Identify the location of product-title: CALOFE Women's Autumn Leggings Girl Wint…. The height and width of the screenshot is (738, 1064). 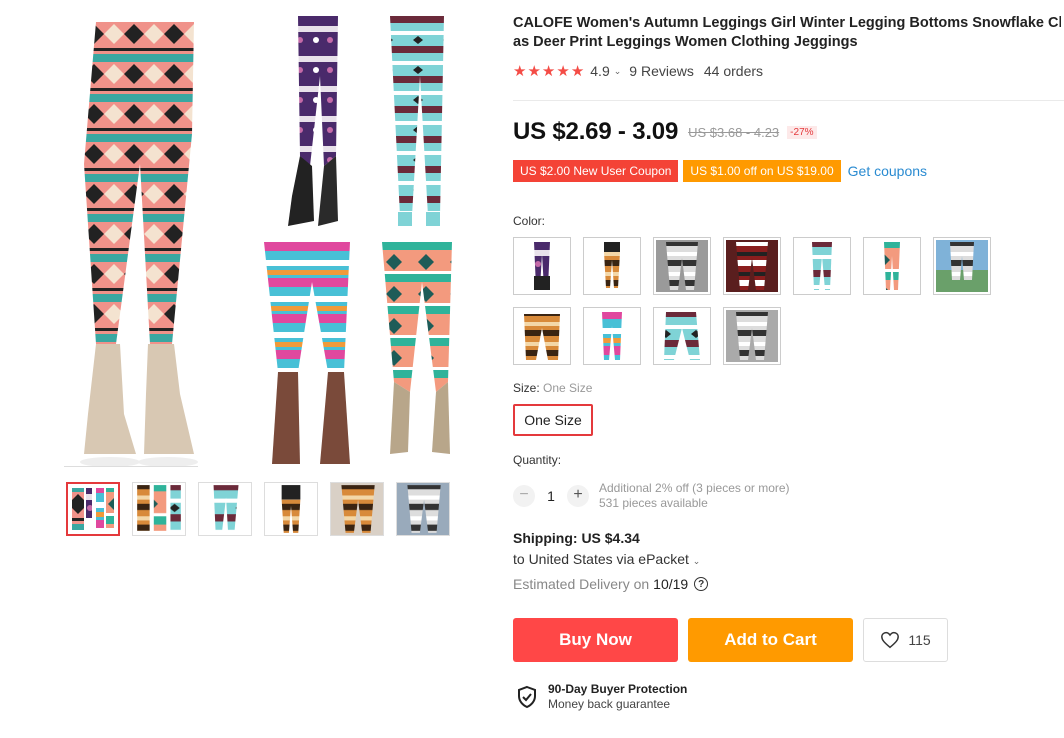
(787, 33).